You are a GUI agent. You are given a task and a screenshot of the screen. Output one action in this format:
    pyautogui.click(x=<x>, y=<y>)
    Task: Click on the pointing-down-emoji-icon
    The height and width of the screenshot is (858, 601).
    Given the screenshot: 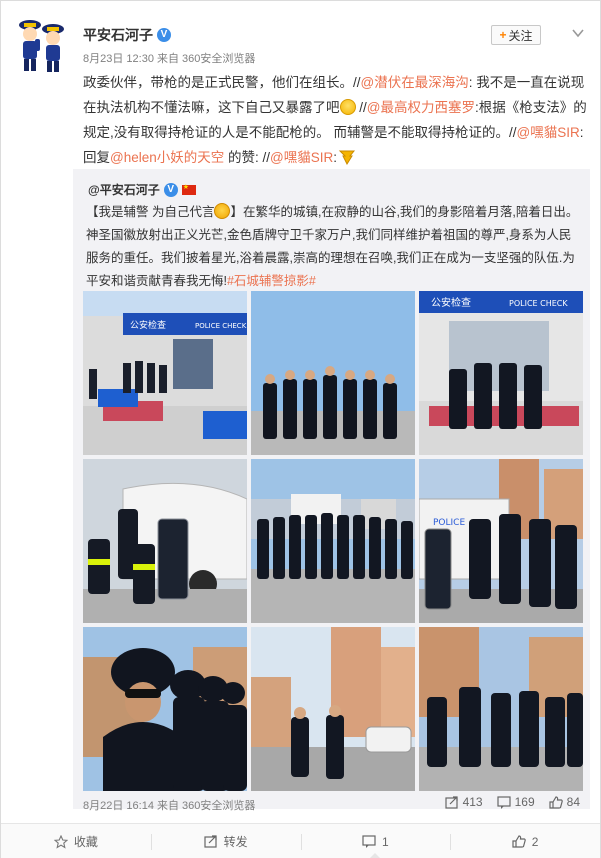 What is the action you would take?
    pyautogui.click(x=348, y=157)
    